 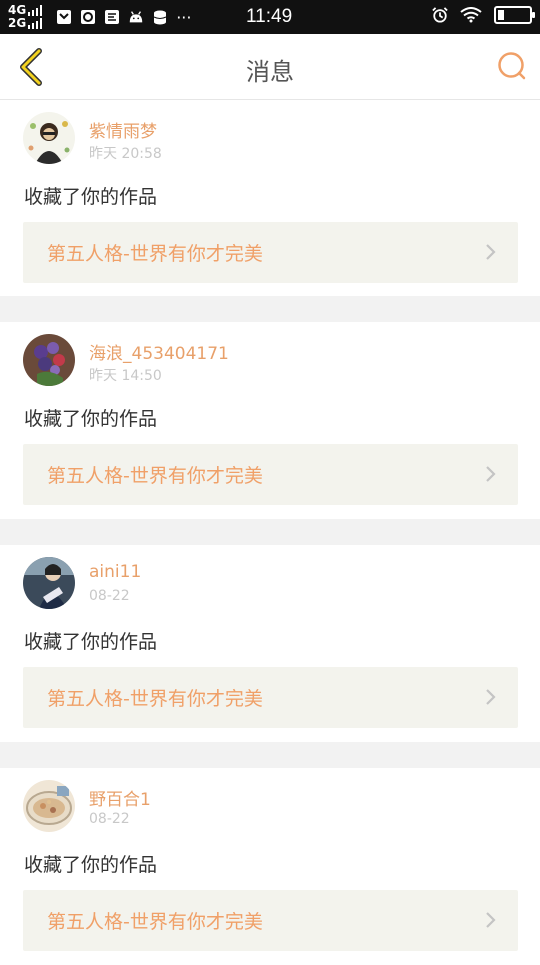 What do you see at coordinates (17, 23) in the screenshot?
I see `network-2g-label: 2G` at bounding box center [17, 23].